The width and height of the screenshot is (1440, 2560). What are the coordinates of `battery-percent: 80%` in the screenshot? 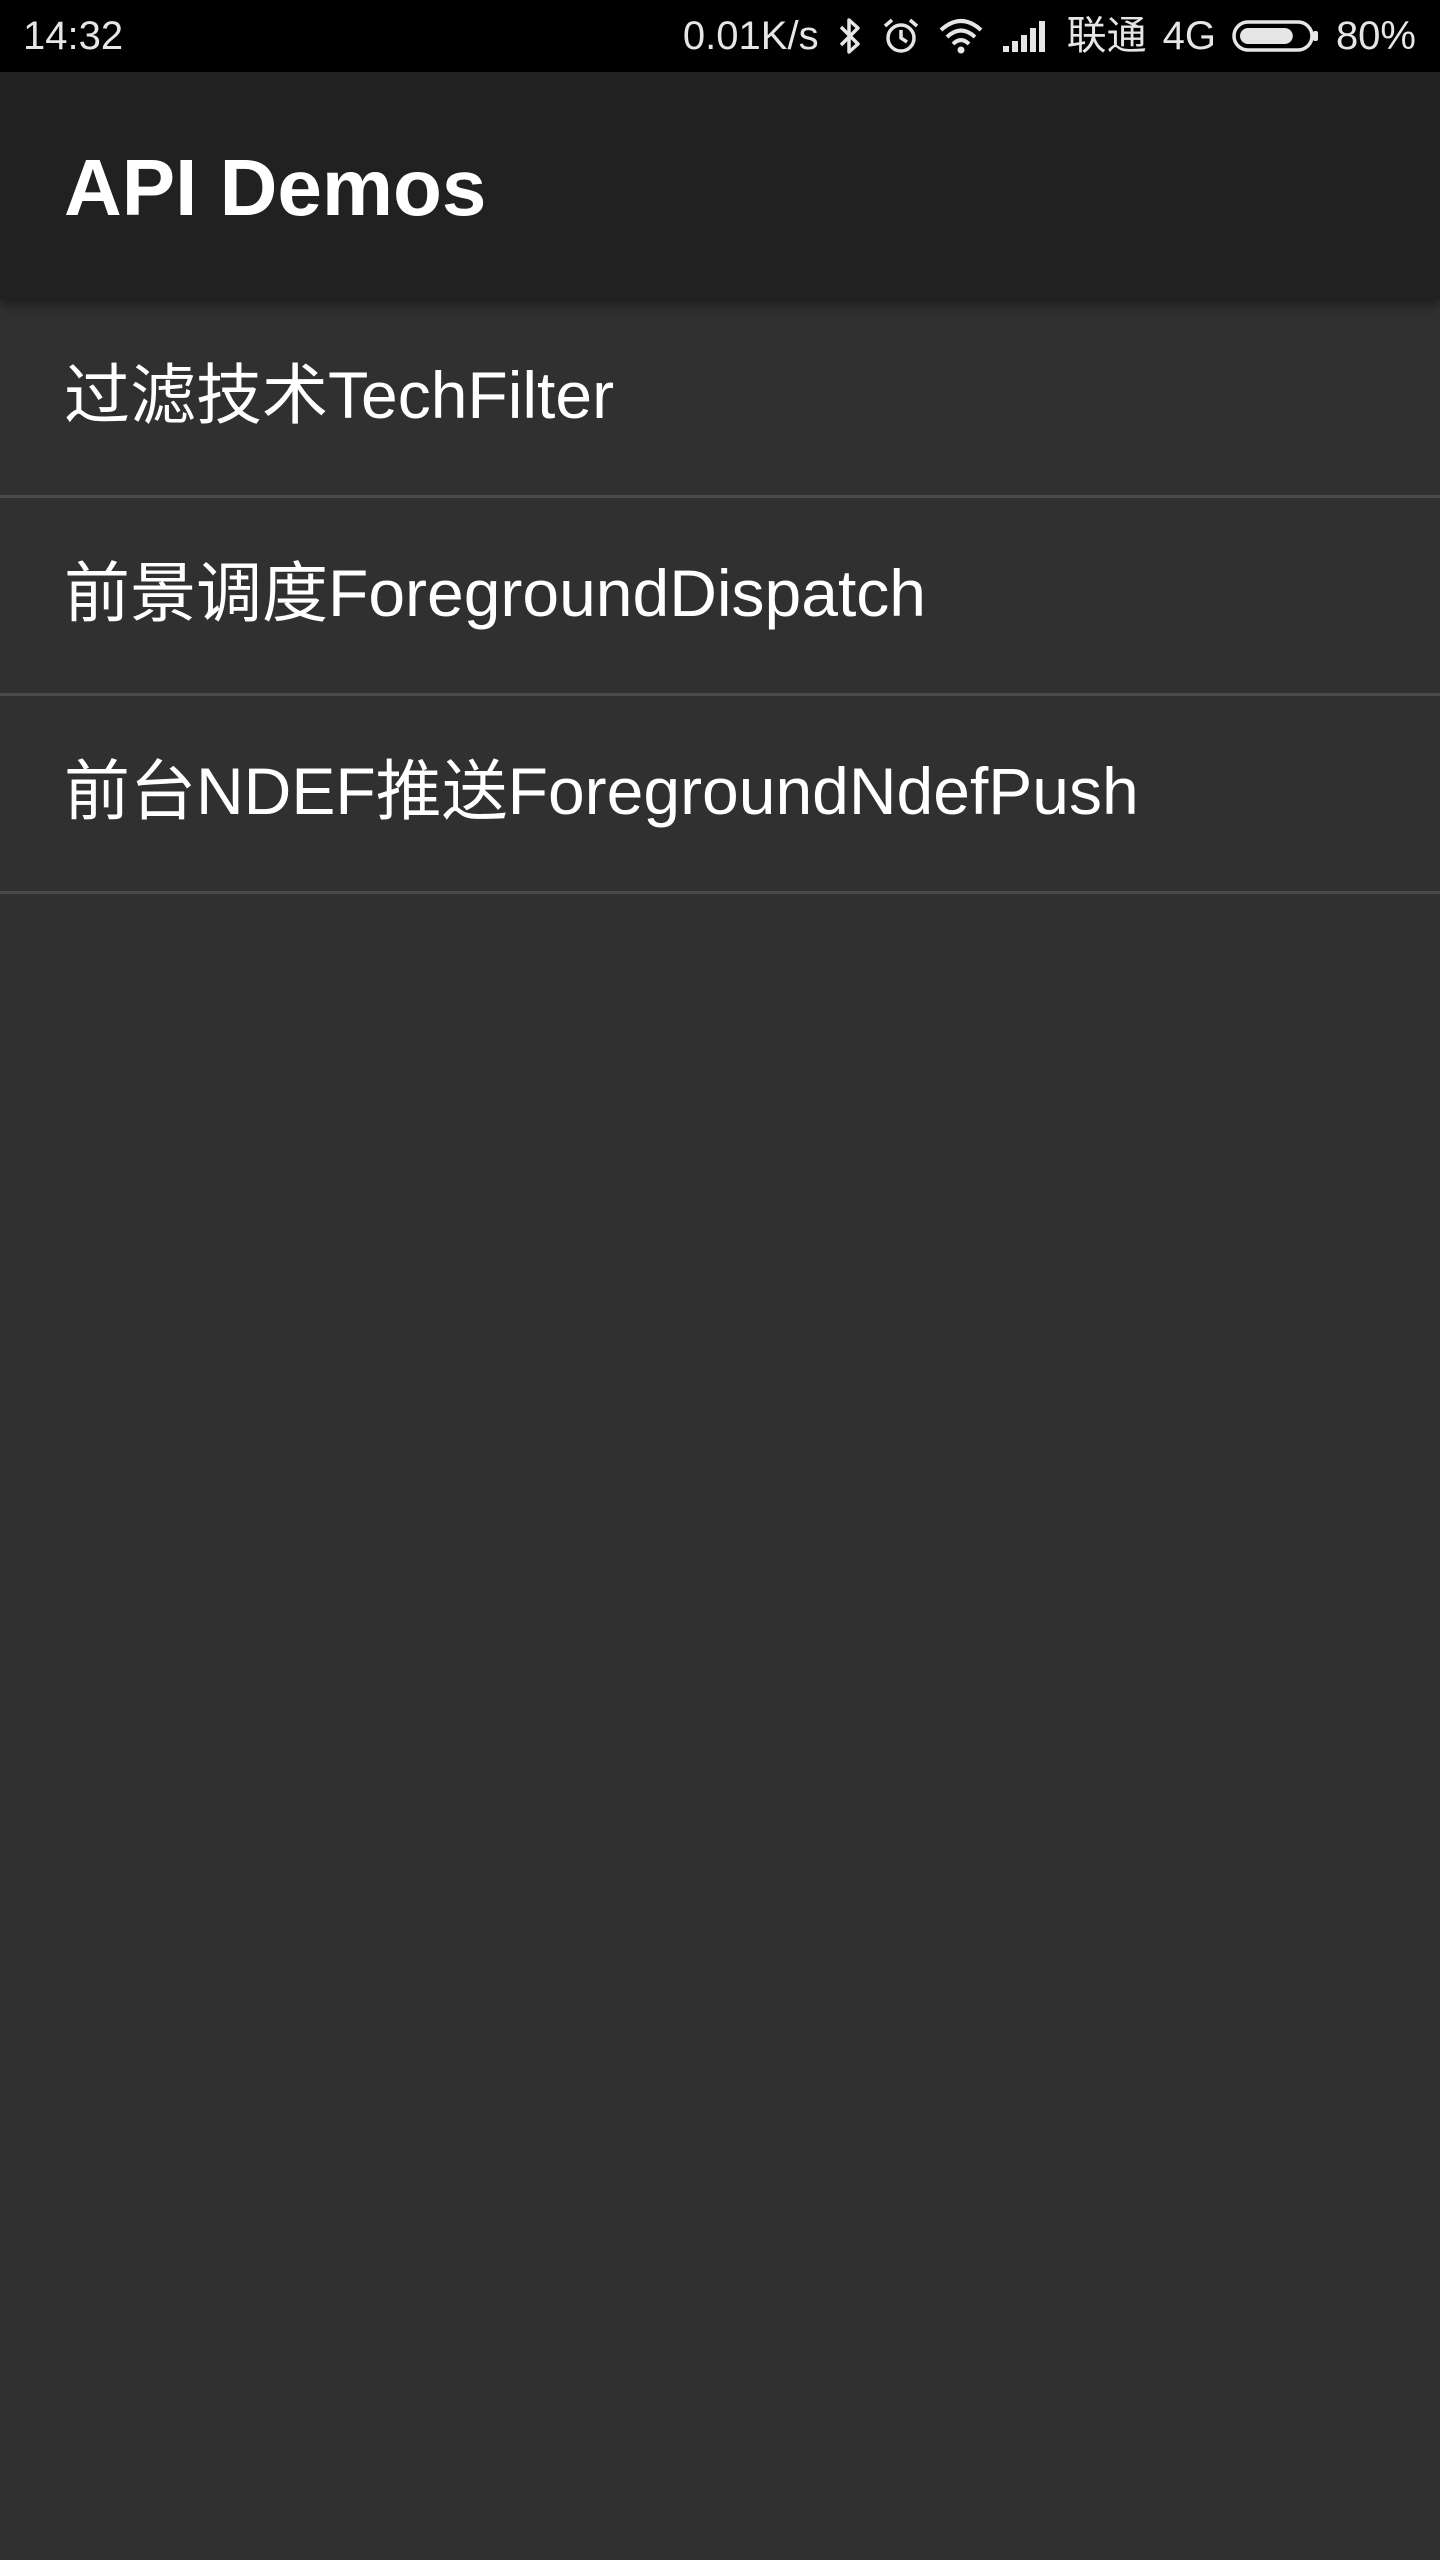 It's located at (1375, 36).